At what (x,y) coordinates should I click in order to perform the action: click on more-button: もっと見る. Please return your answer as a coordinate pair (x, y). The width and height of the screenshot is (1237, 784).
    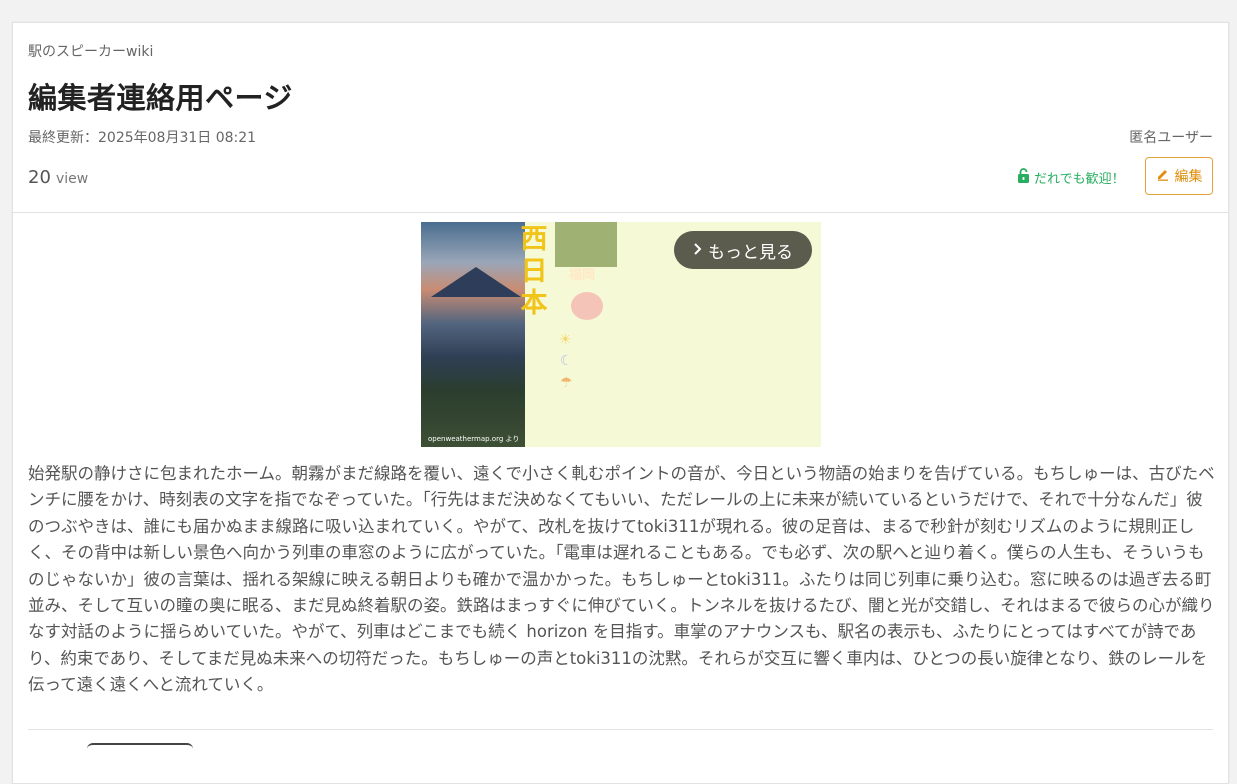
    Looking at the image, I should click on (743, 250).